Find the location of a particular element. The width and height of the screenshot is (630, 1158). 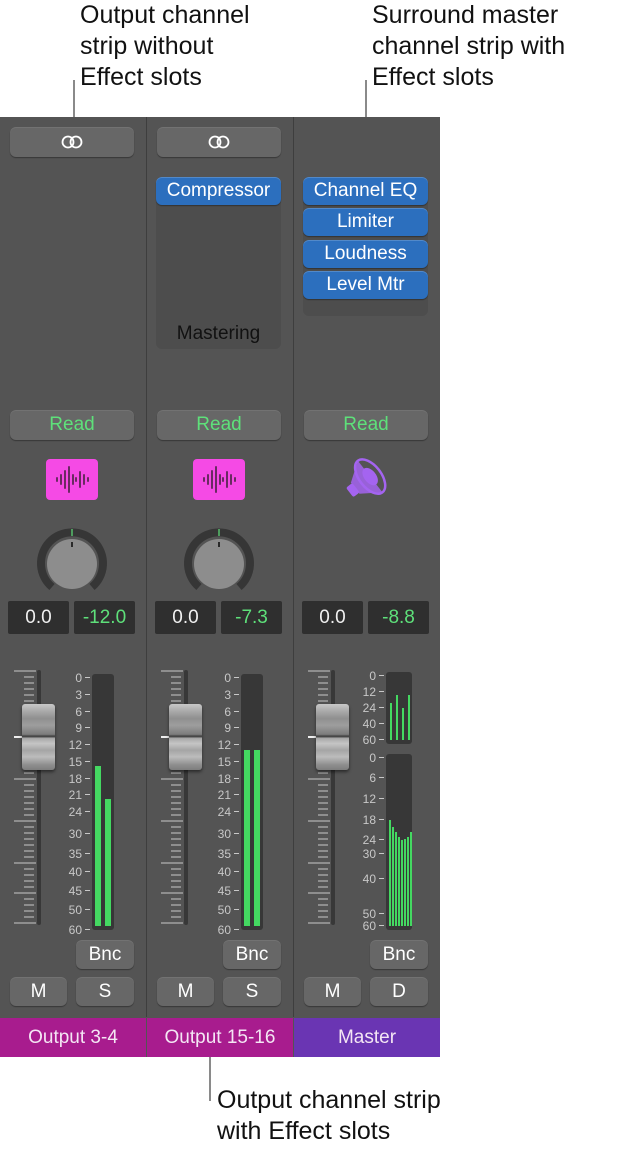

peak-readout: -12.0 is located at coordinates (104, 617).